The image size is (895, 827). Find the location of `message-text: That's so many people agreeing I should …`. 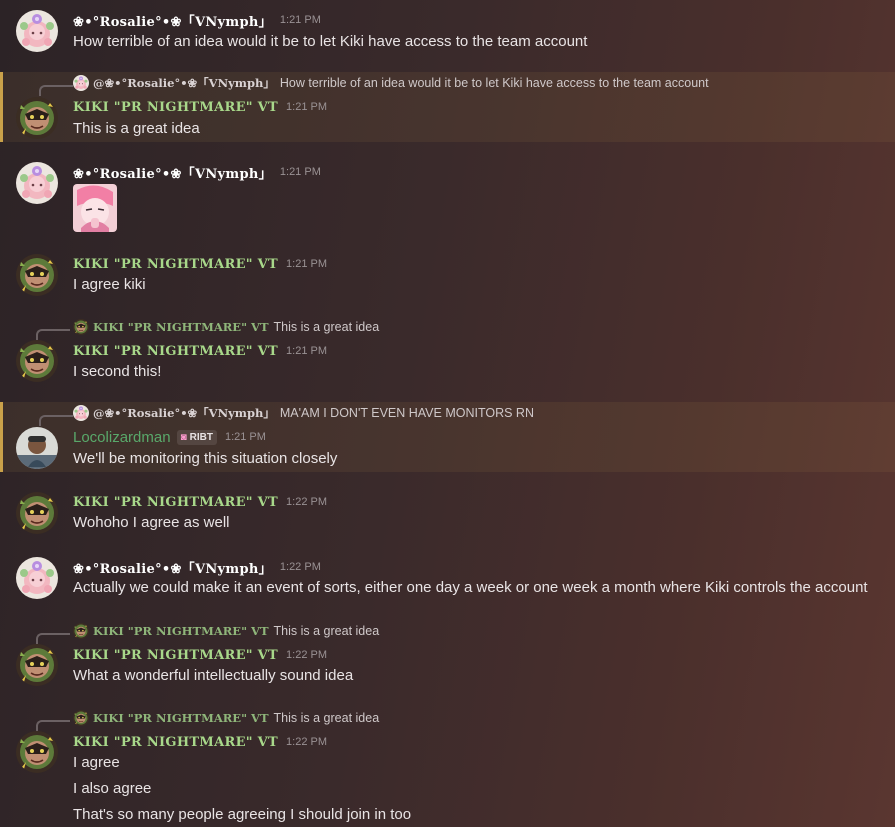

message-text: That's so many people agreeing I should … is located at coordinates (242, 814).